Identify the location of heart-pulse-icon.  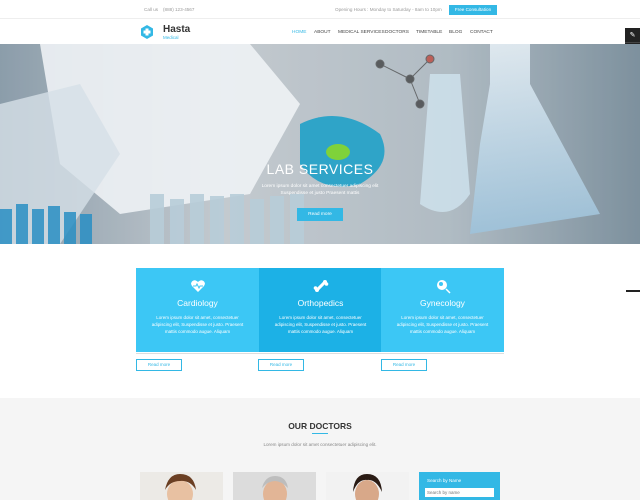
(198, 286).